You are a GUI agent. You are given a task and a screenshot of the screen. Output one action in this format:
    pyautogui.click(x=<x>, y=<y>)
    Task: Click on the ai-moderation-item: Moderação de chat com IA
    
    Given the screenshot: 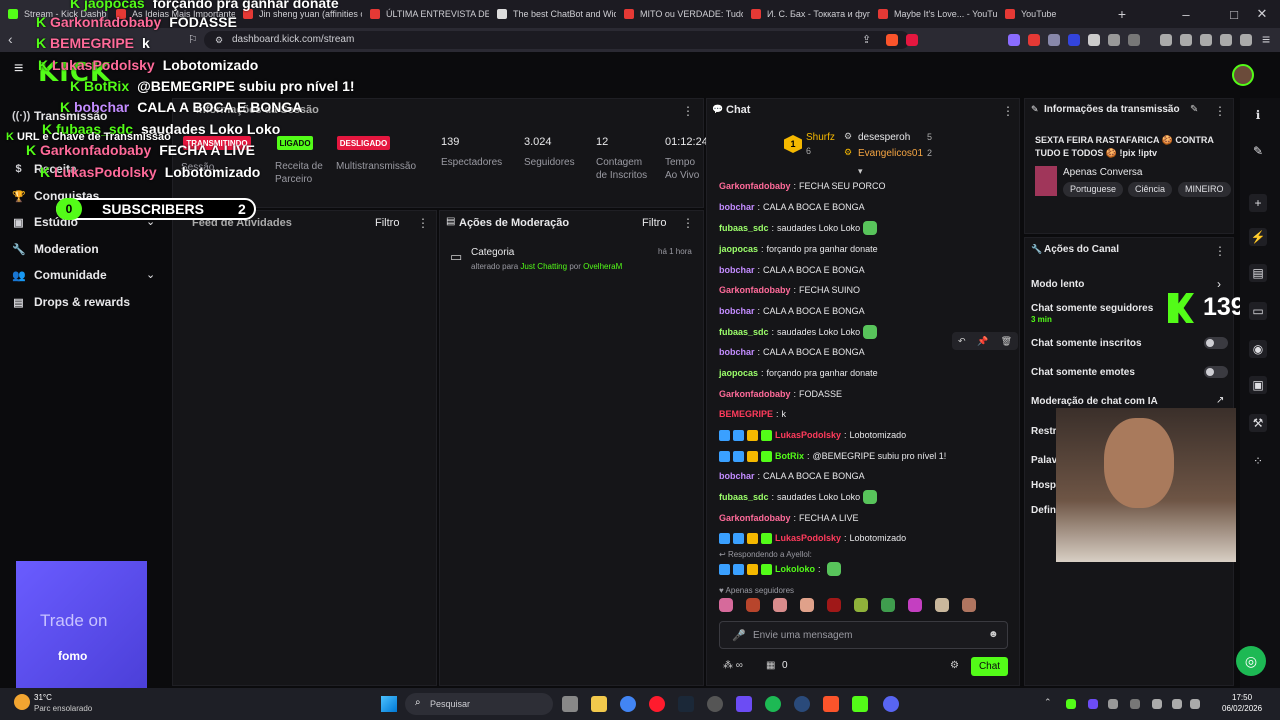 What is the action you would take?
    pyautogui.click(x=1094, y=401)
    